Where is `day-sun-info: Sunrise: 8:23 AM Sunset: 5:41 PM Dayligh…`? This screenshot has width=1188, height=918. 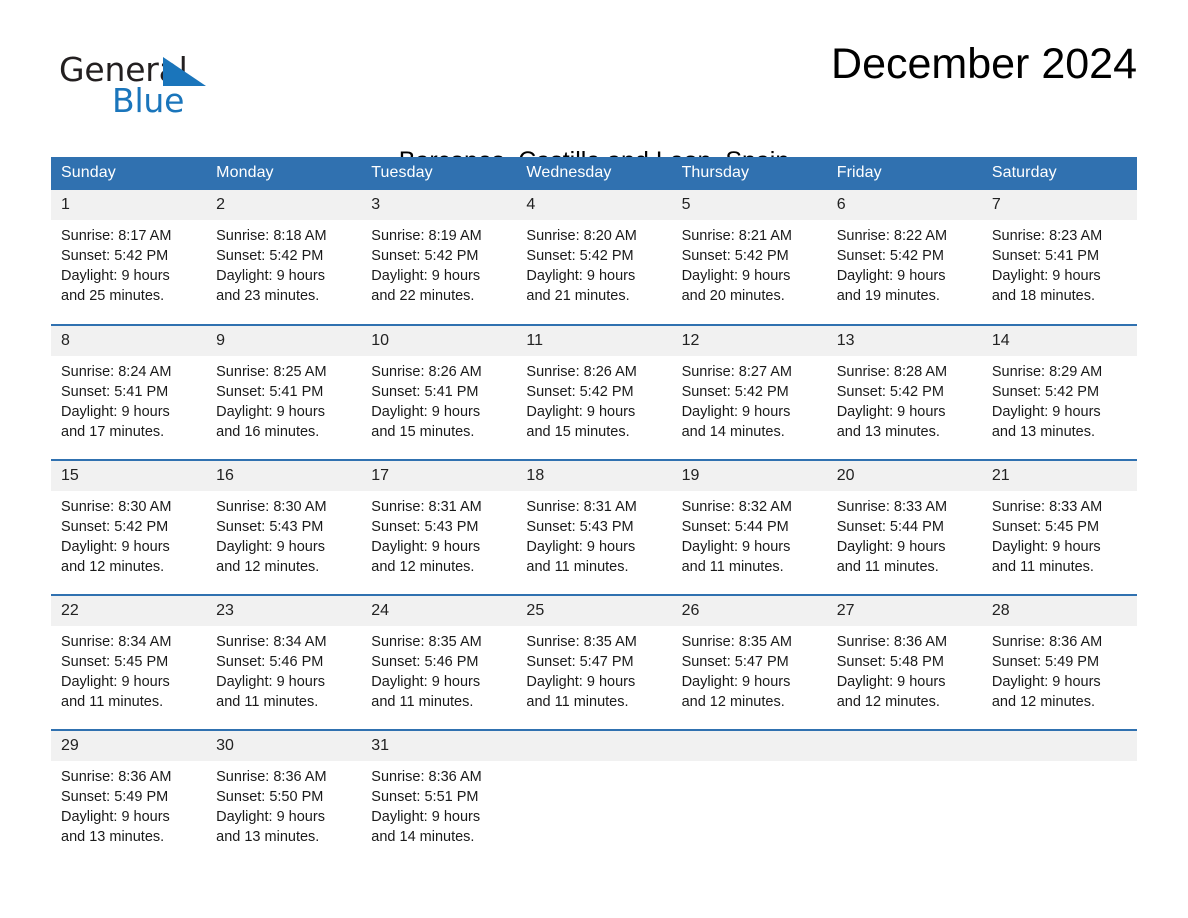 day-sun-info: Sunrise: 8:23 AM Sunset: 5:41 PM Dayligh… is located at coordinates (1047, 266).